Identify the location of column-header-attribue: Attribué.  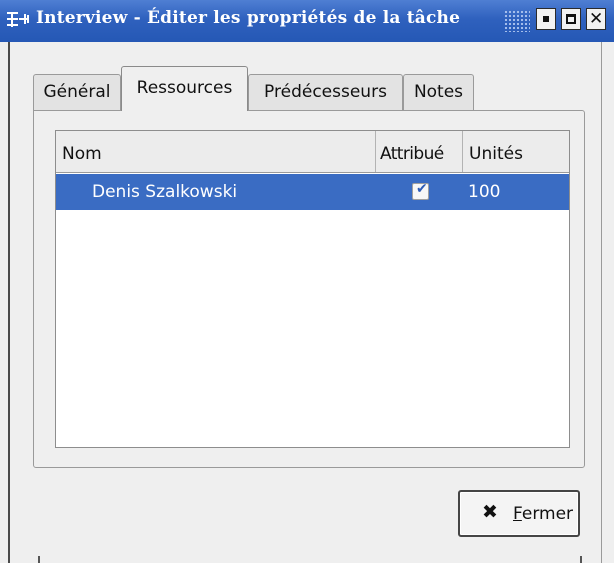
(419, 151).